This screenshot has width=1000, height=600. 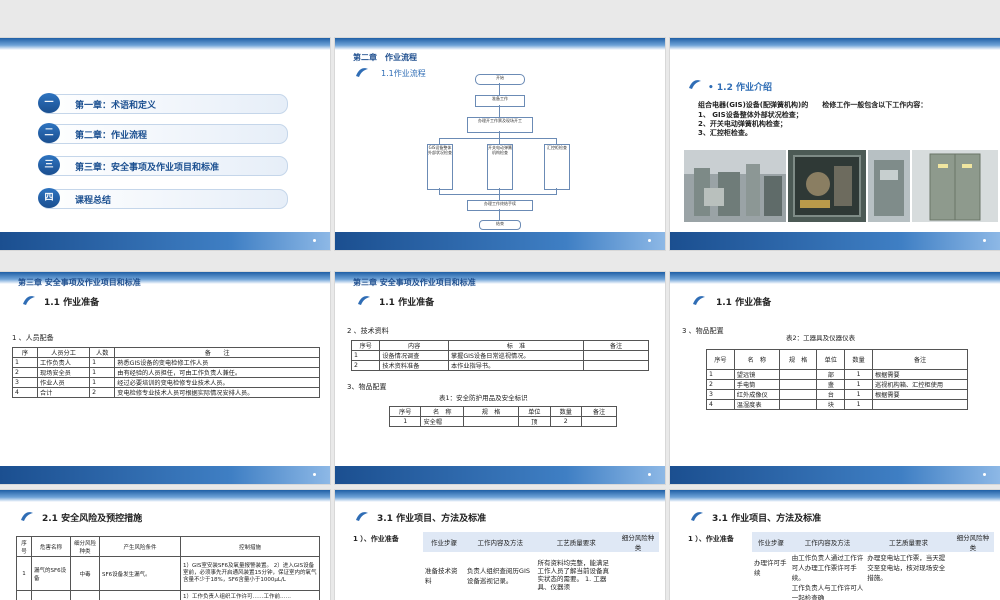 I want to click on subtitle-2: 3、物品配置, so click(x=367, y=387).